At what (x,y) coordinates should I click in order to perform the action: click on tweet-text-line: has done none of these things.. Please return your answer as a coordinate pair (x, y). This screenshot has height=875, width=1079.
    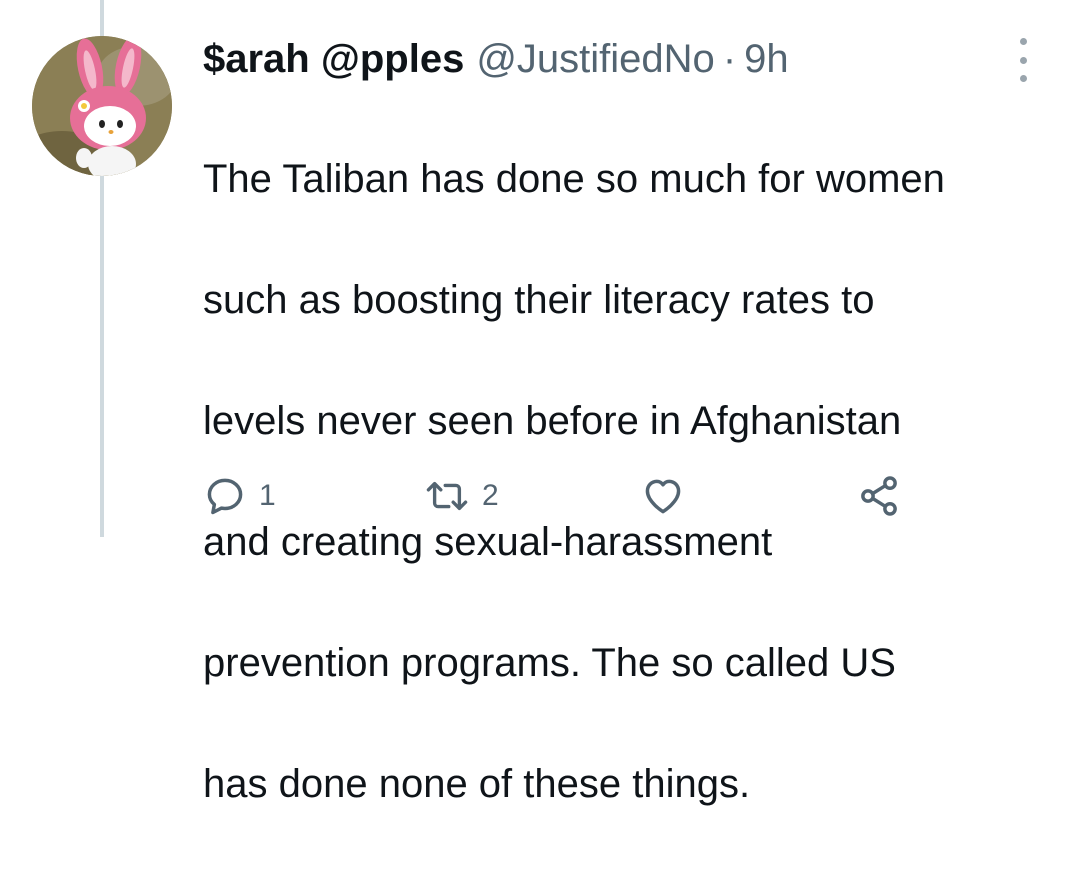
    Looking at the image, I should click on (477, 783).